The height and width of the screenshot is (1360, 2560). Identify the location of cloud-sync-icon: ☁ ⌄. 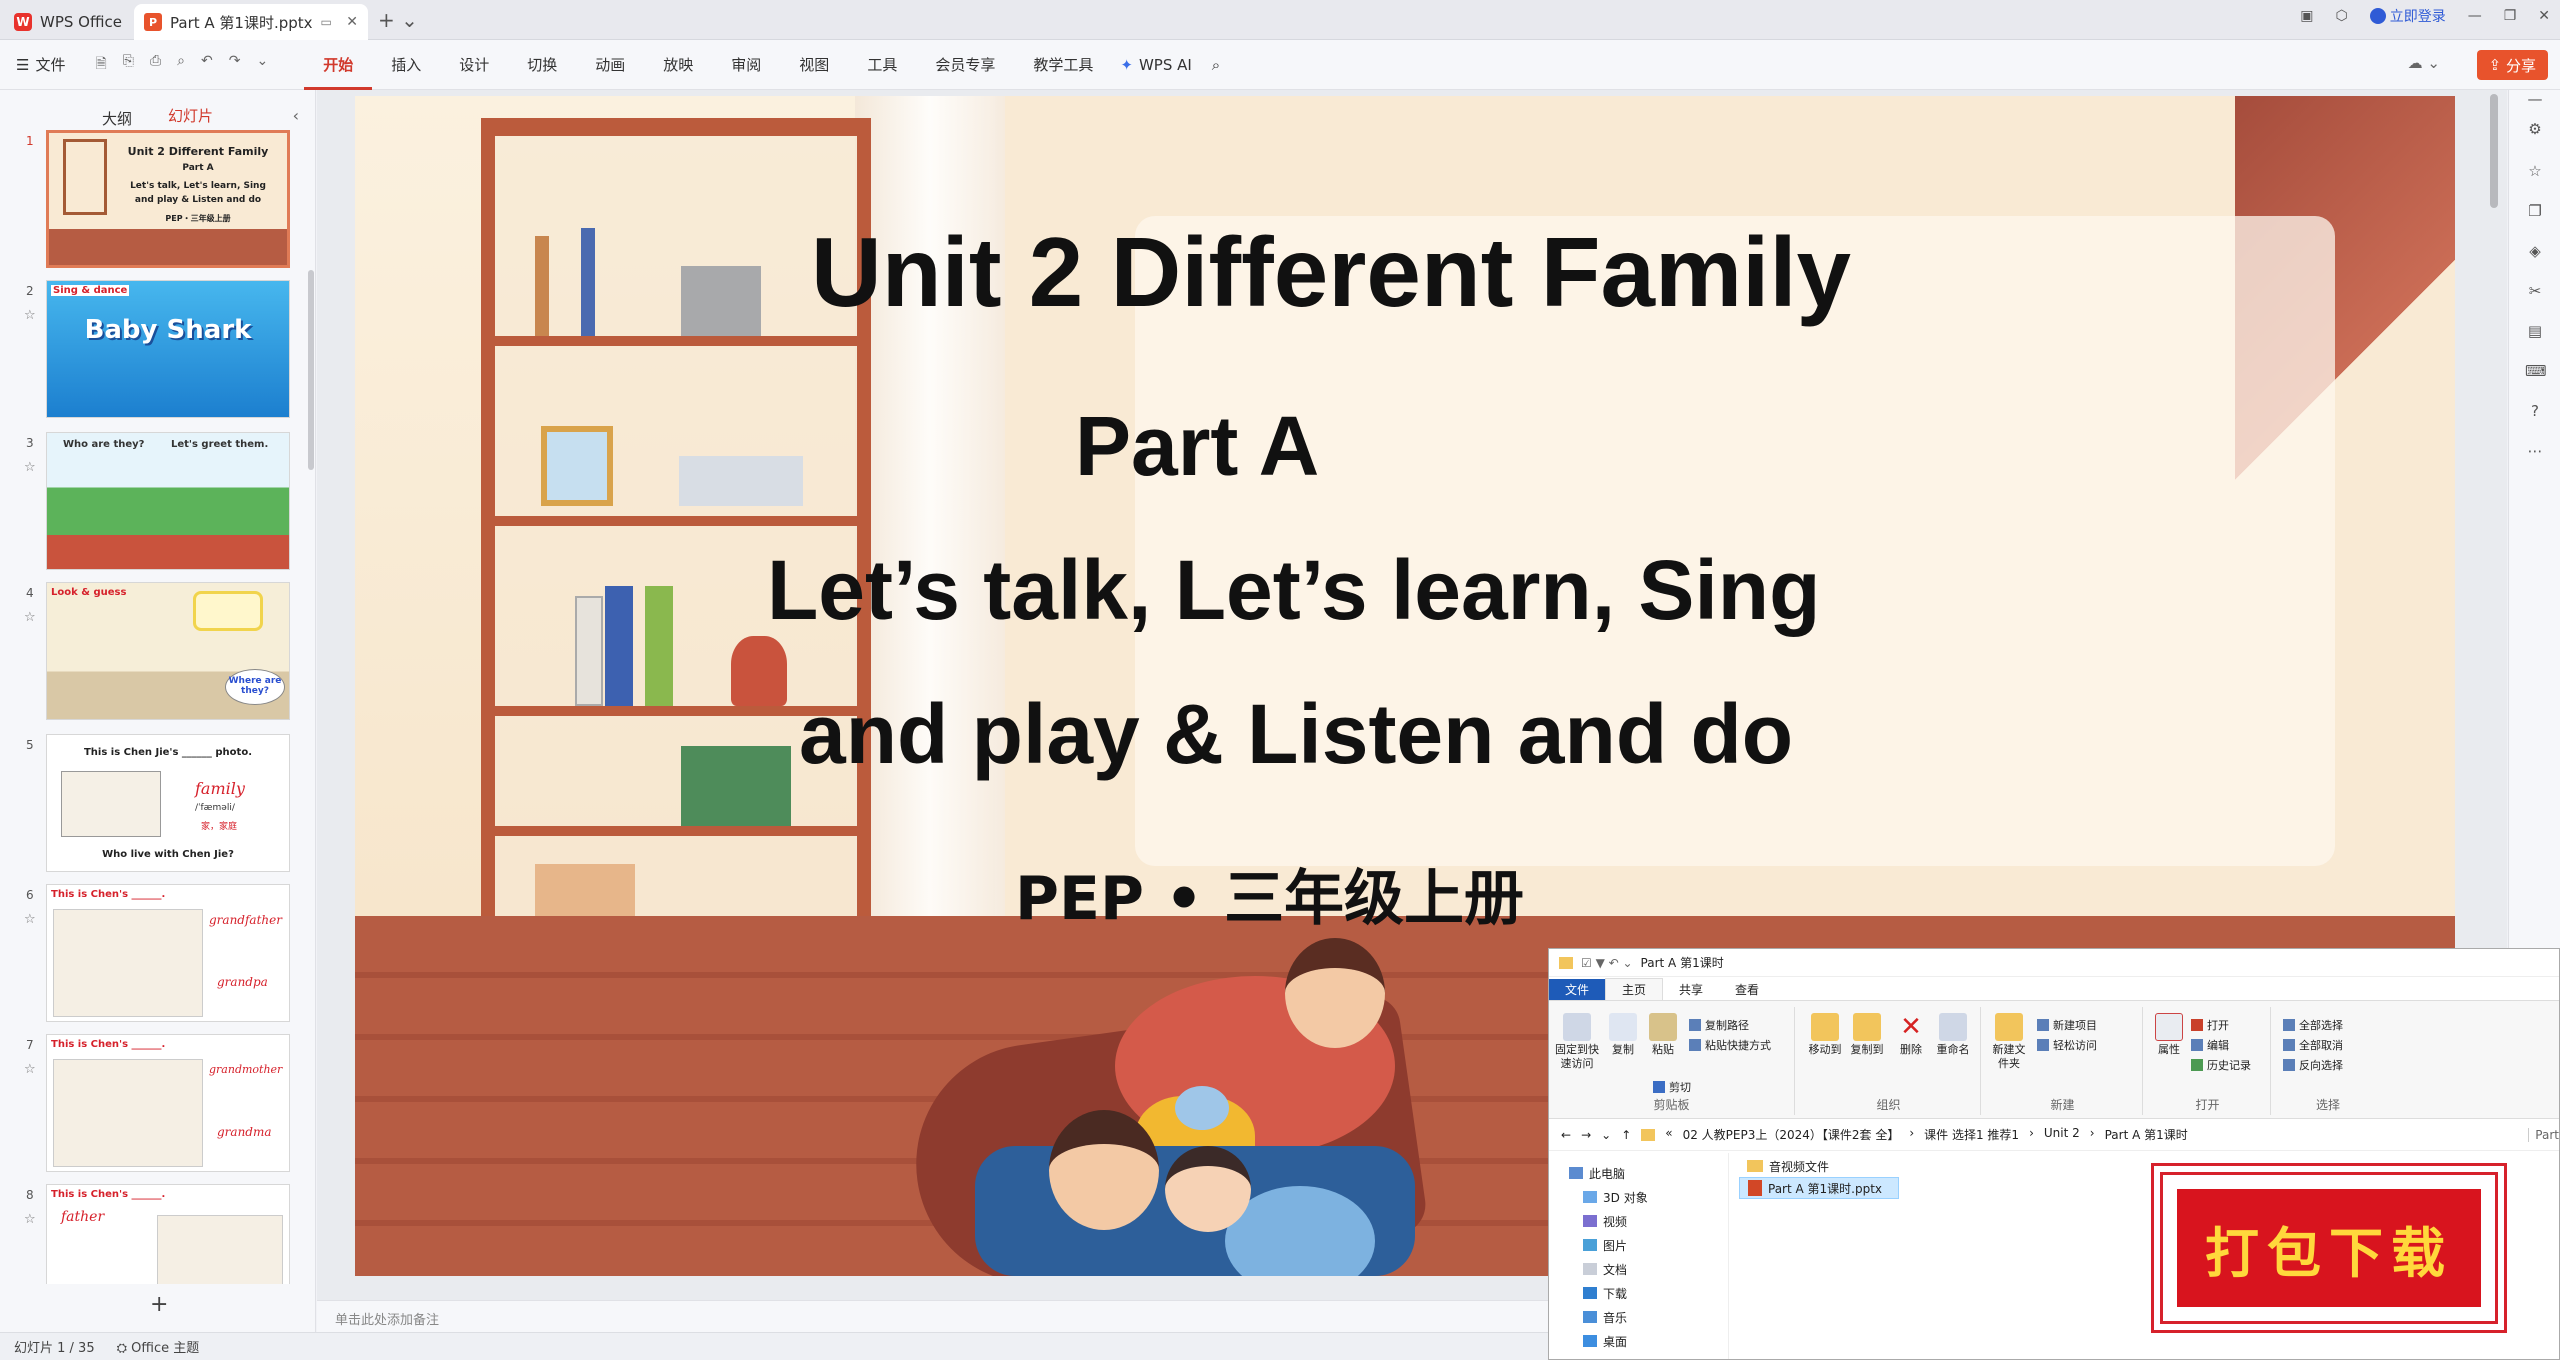
(2424, 63).